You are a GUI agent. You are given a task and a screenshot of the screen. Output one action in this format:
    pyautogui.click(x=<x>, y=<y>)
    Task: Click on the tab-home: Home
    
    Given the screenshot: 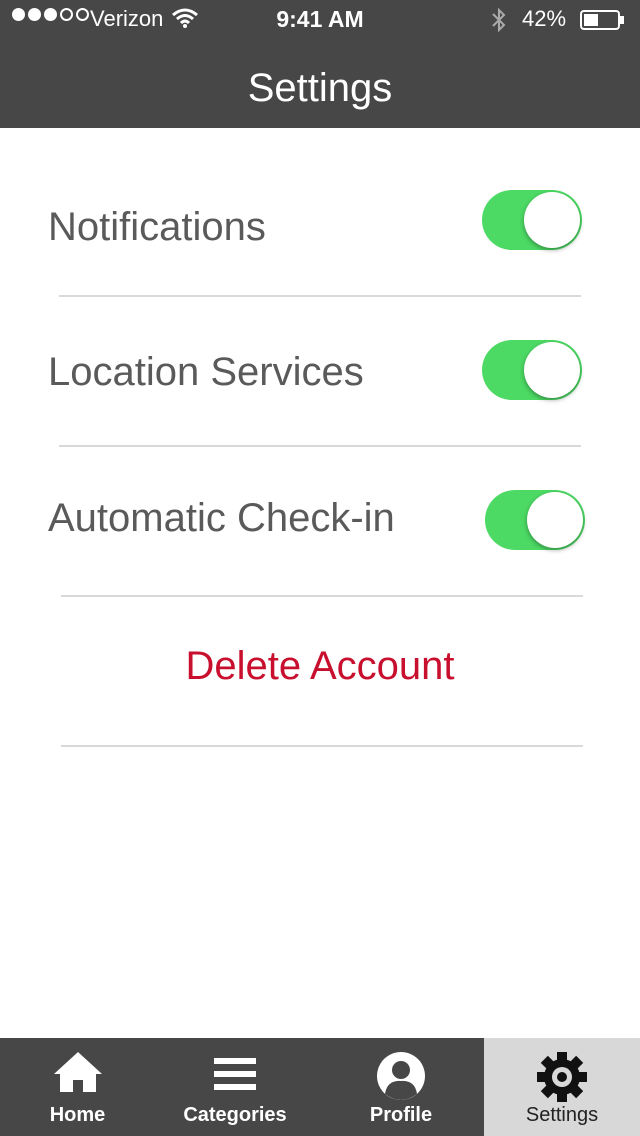 What is the action you would take?
    pyautogui.click(x=77, y=1087)
    